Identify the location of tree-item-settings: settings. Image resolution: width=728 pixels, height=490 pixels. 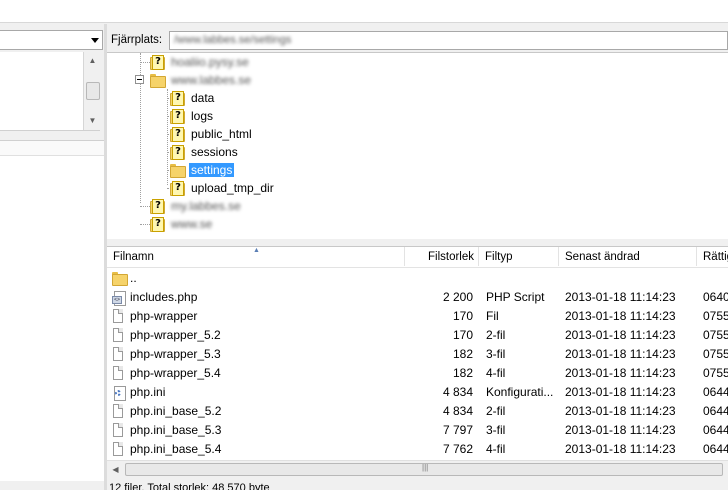
(202, 170).